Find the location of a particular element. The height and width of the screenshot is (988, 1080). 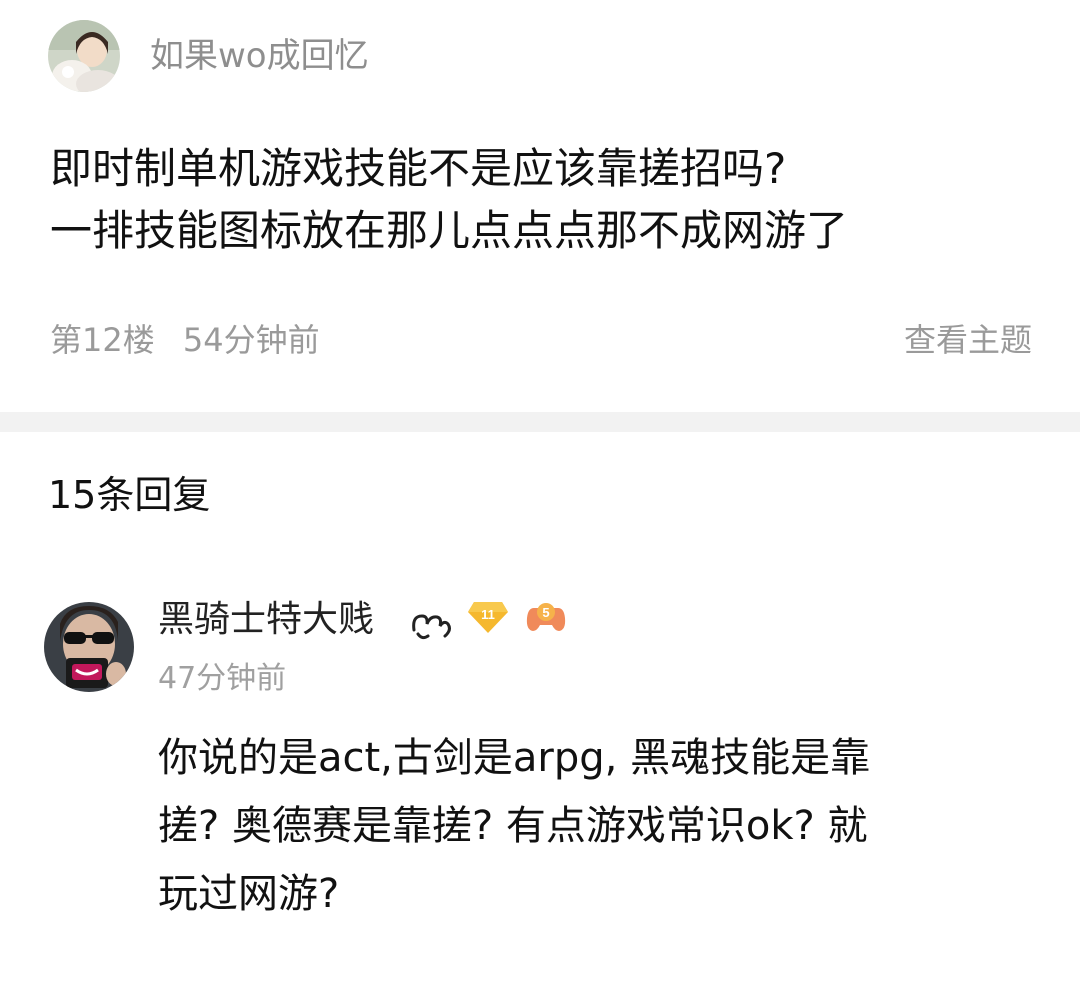

reply-content-line: 玩过网游? is located at coordinates (249, 894).